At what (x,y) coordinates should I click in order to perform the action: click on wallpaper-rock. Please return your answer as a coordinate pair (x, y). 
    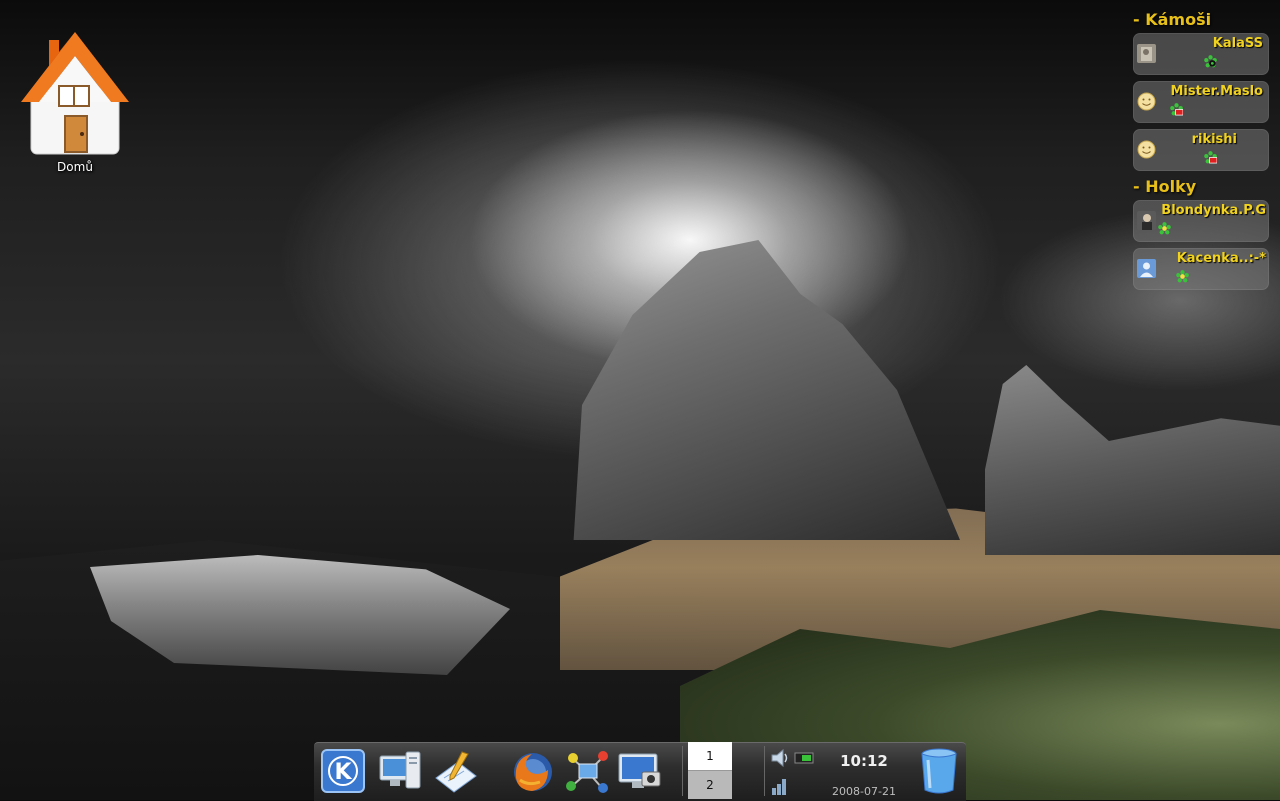
    Looking at the image, I should click on (766, 390).